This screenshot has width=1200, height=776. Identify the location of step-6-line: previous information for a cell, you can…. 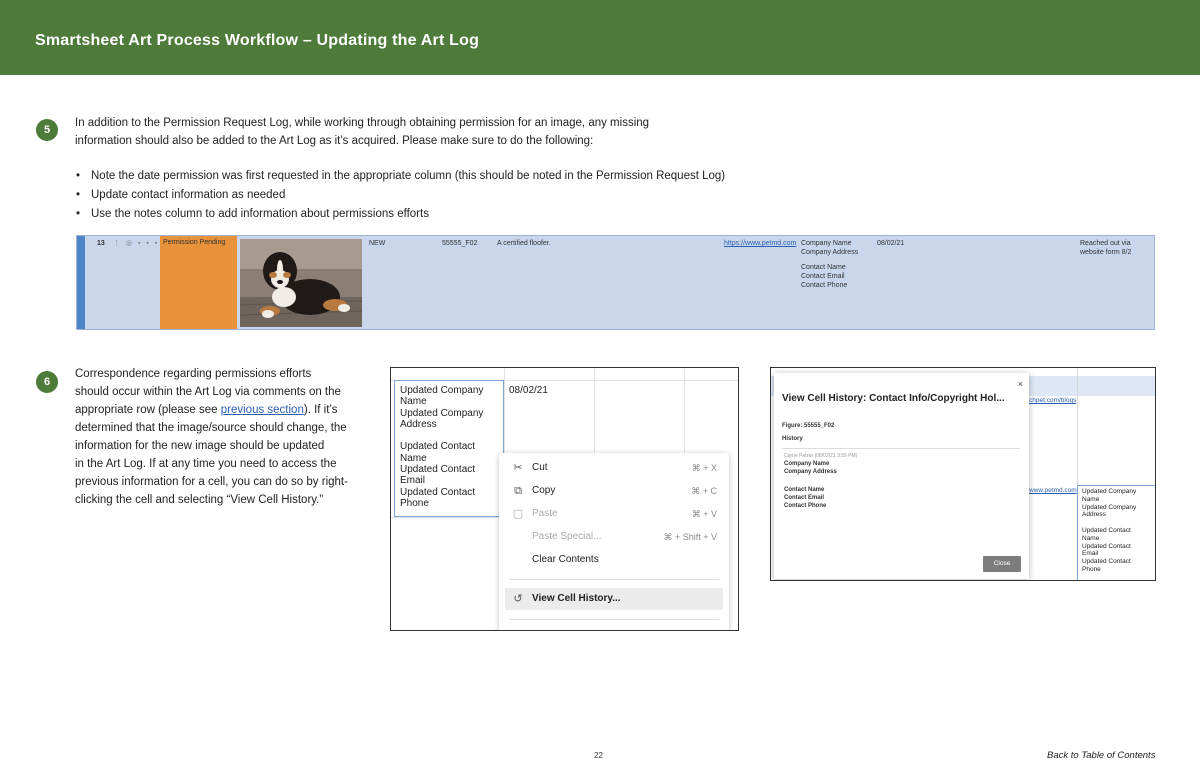
(211, 482).